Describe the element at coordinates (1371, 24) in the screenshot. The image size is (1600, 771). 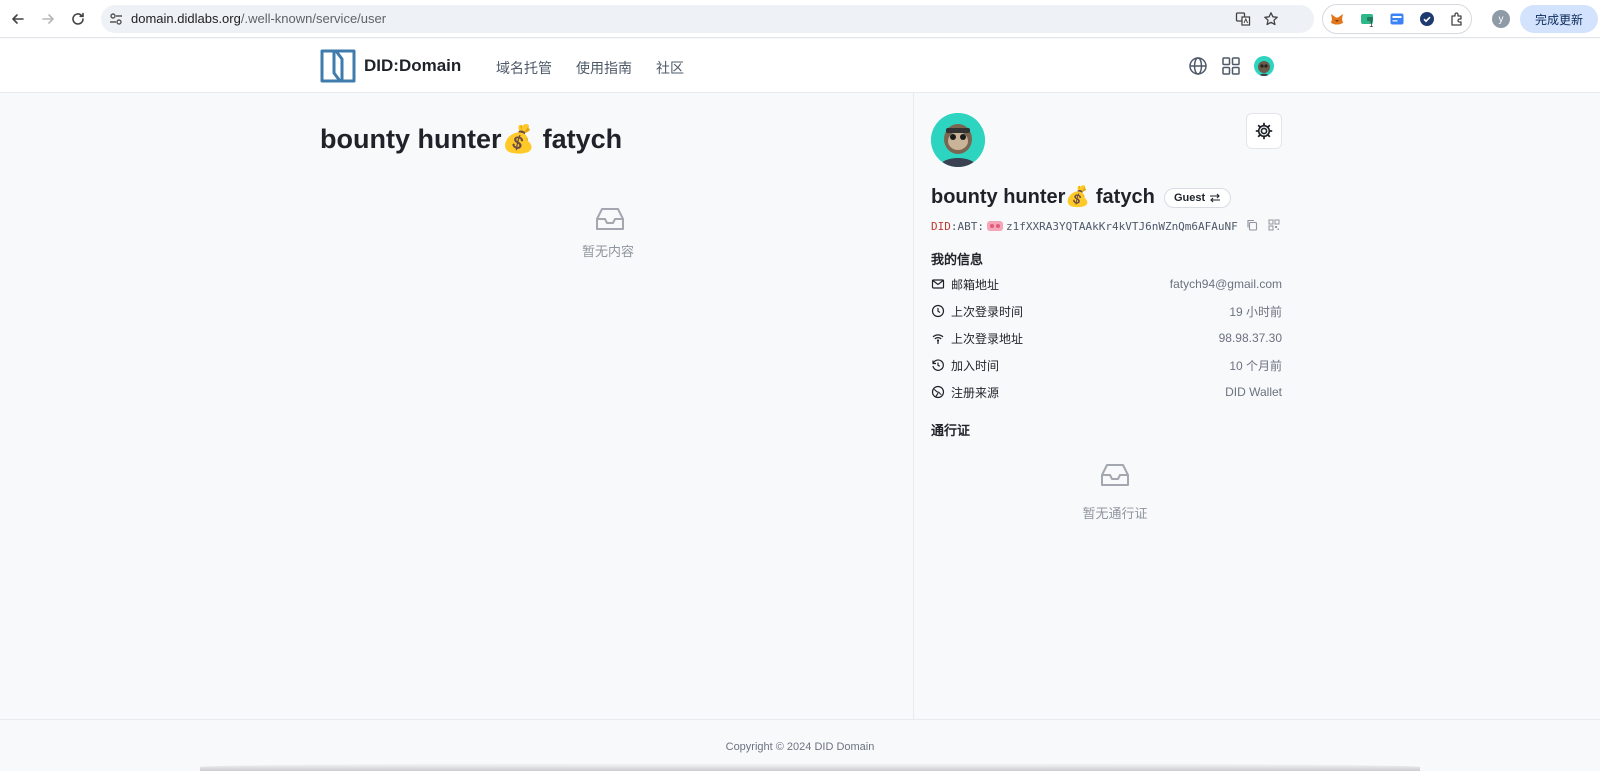
I see `extension-badge: 1` at that location.